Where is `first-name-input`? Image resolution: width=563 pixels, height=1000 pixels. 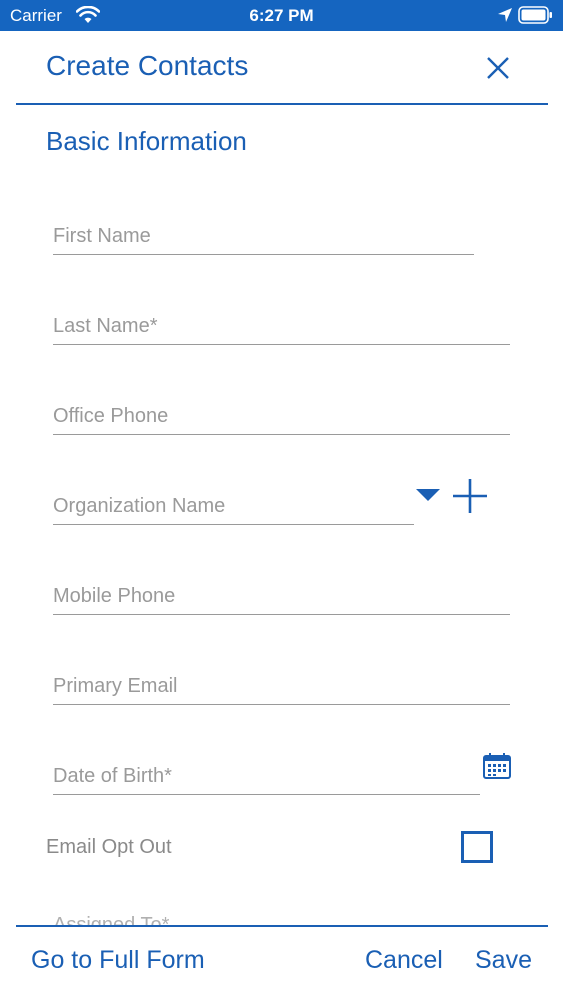 first-name-input is located at coordinates (263, 236).